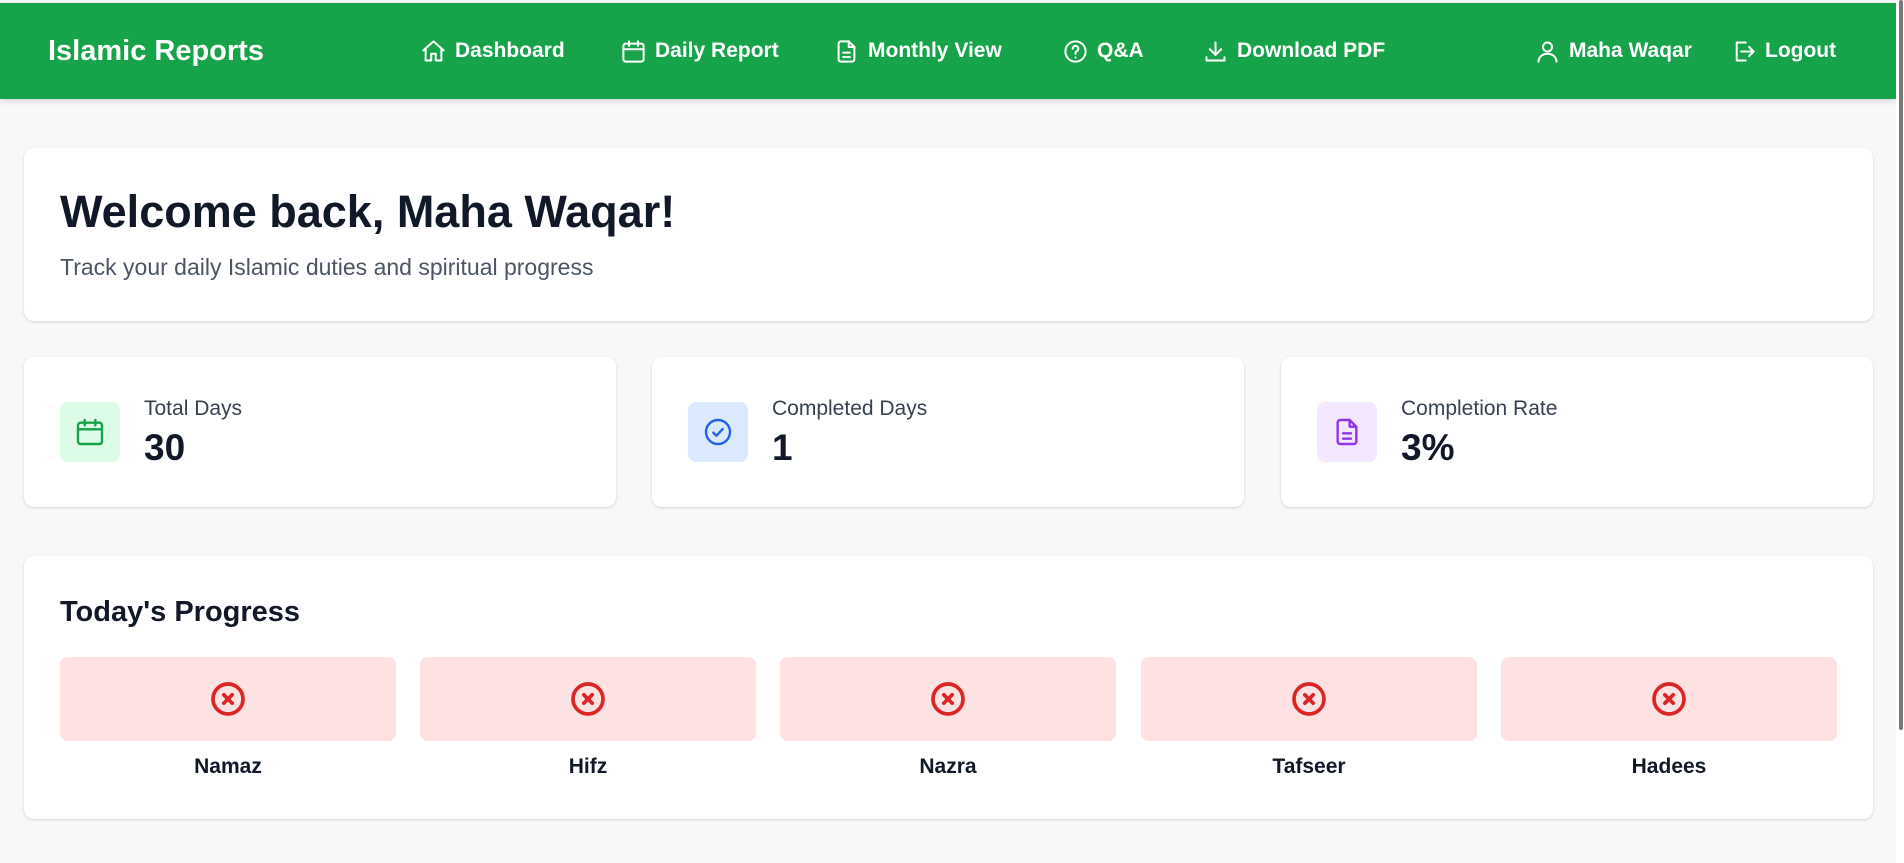  I want to click on download-icon, so click(1215, 51).